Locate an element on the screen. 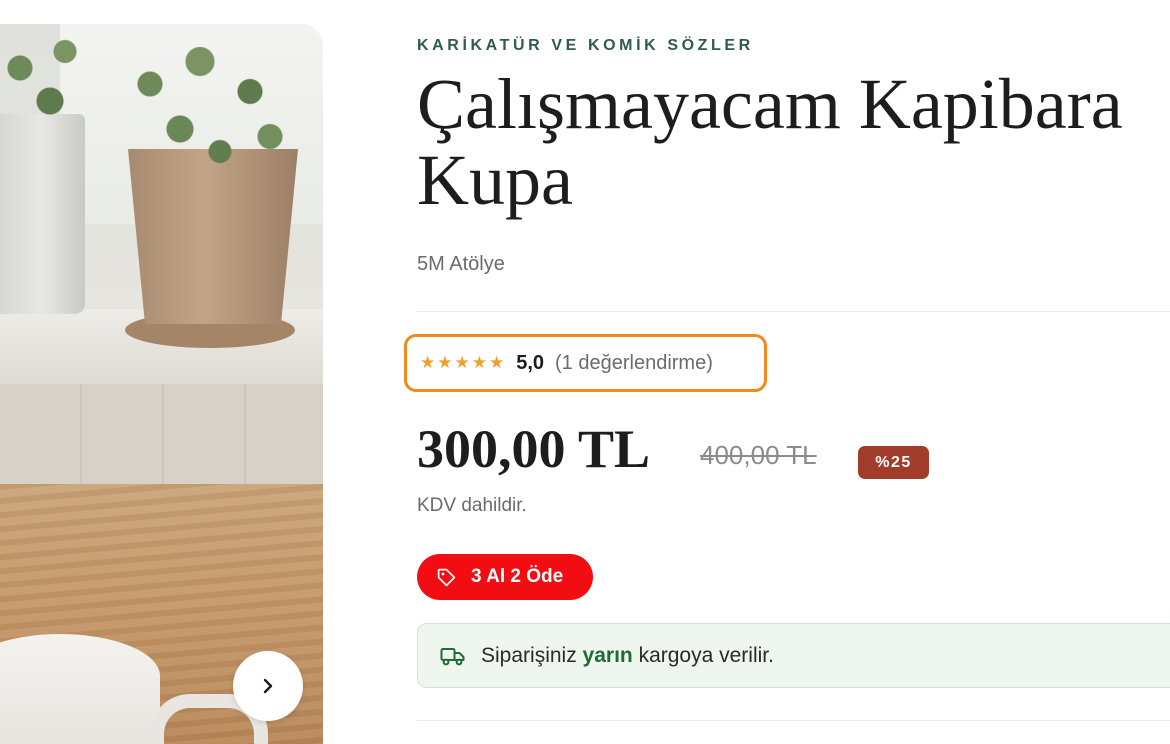 Image resolution: width=1170 pixels, height=744 pixels. photo-plant-left is located at coordinates (45, 79).